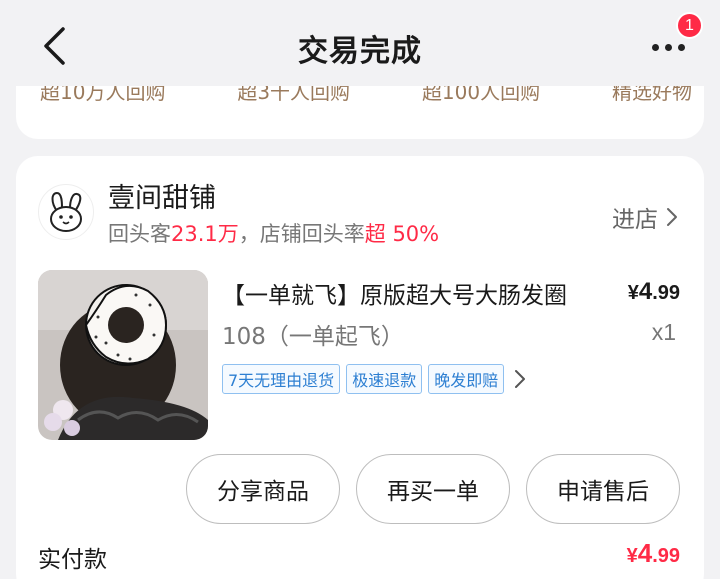 The width and height of the screenshot is (720, 579). I want to click on paid-decimal: .99, so click(666, 556).